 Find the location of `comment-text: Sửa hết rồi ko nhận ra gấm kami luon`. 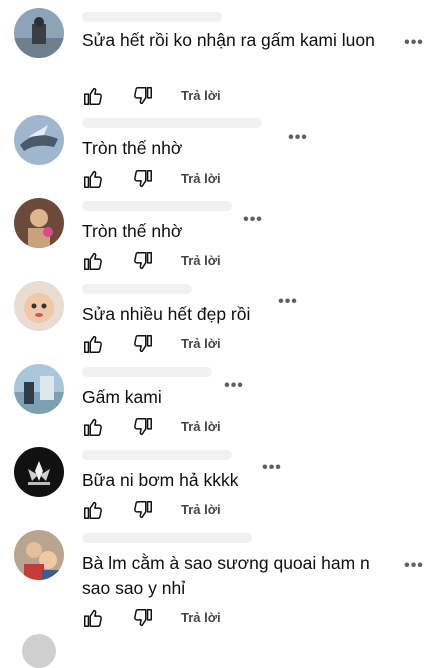

comment-text: Sửa hết rồi ko nhận ra gấm kami luon is located at coordinates (228, 40).